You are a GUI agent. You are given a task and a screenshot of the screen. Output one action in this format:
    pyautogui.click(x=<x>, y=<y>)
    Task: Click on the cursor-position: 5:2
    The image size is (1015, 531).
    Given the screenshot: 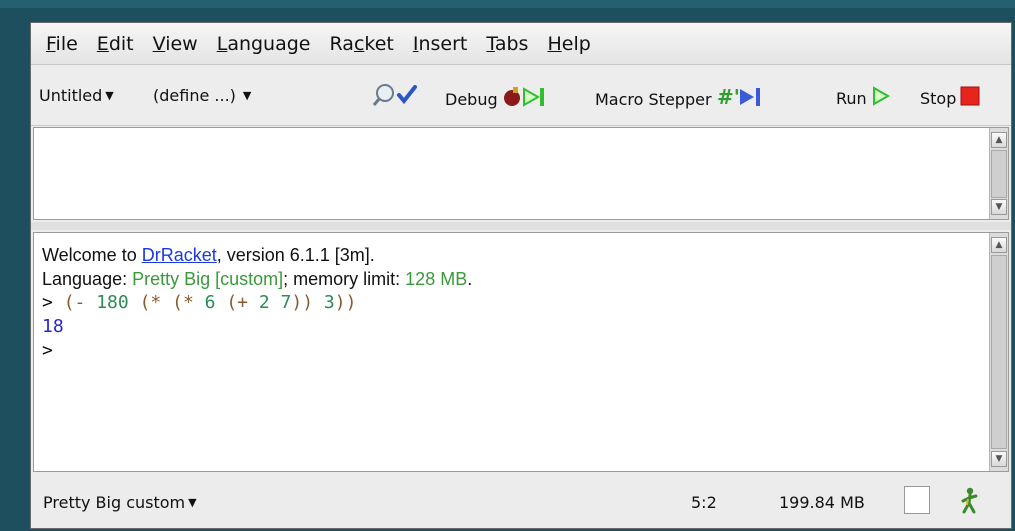 What is the action you would take?
    pyautogui.click(x=704, y=502)
    